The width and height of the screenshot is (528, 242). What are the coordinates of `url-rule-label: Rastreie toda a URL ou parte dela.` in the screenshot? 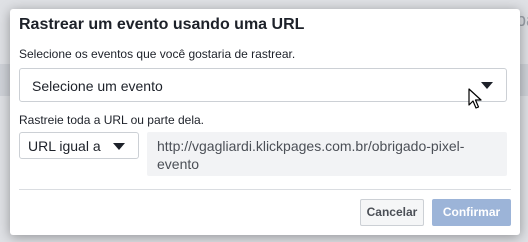 It's located at (111, 120).